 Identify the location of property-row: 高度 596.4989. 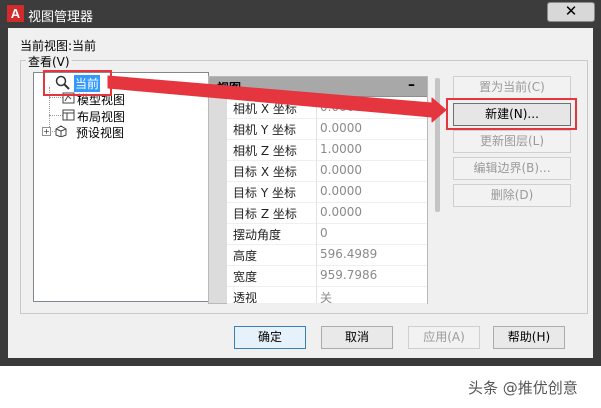
(327, 255).